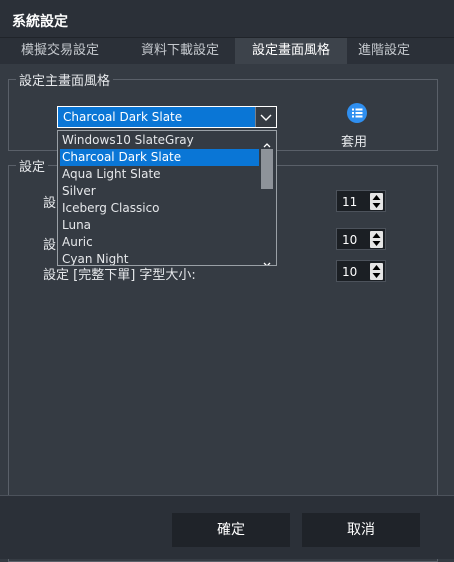 The height and width of the screenshot is (562, 454). Describe the element at coordinates (384, 51) in the screenshot. I see `tab-advanced: 進階設定` at that location.